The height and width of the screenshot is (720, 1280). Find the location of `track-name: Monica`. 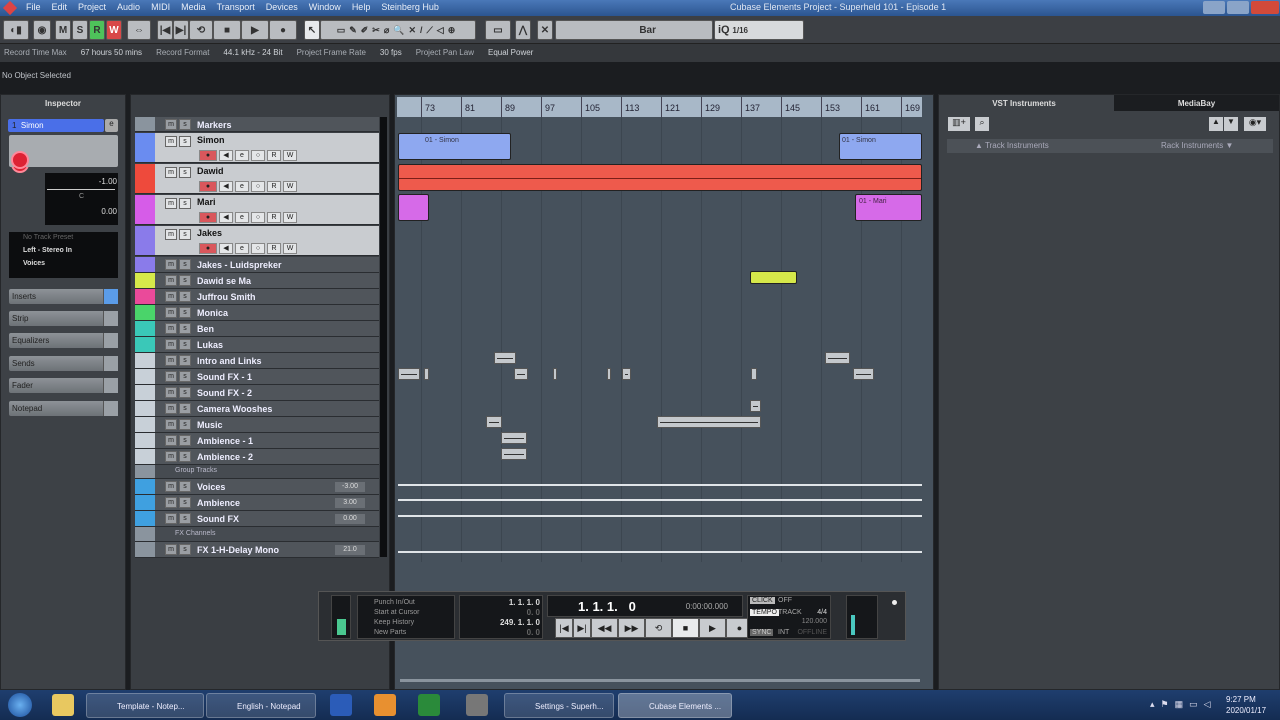

track-name: Monica is located at coordinates (212, 313).